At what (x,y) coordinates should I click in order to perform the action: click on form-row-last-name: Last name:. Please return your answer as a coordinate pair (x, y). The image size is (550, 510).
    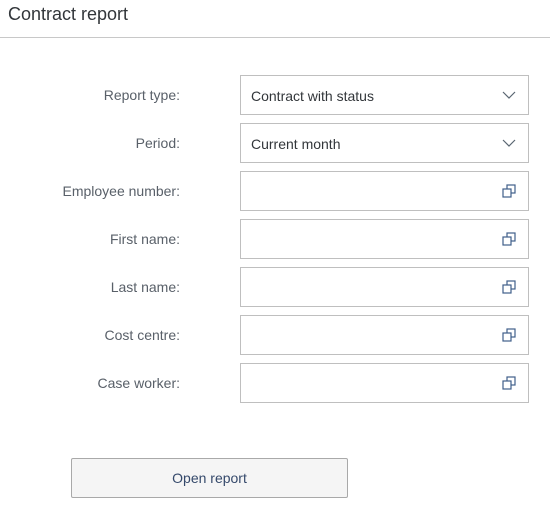
    Looking at the image, I should click on (275, 287).